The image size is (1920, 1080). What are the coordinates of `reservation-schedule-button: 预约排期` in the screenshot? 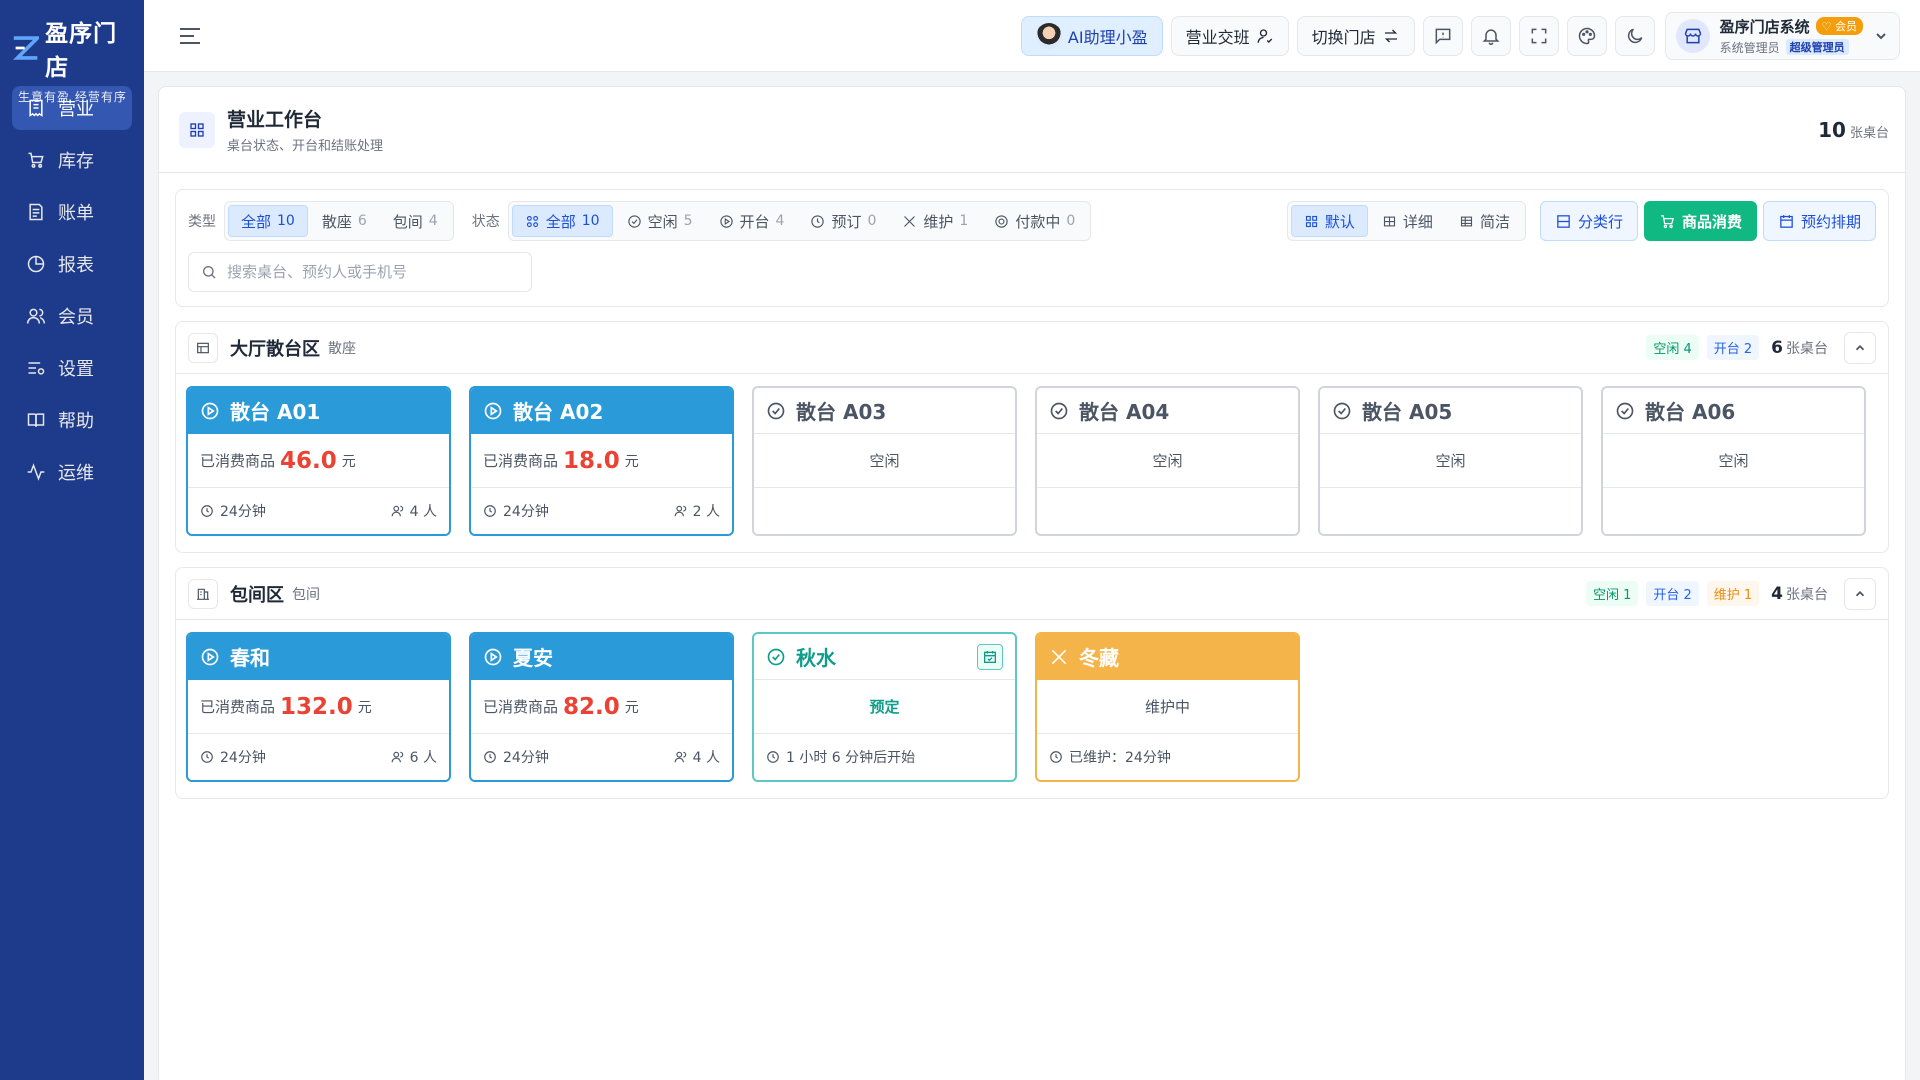 It's located at (1819, 221).